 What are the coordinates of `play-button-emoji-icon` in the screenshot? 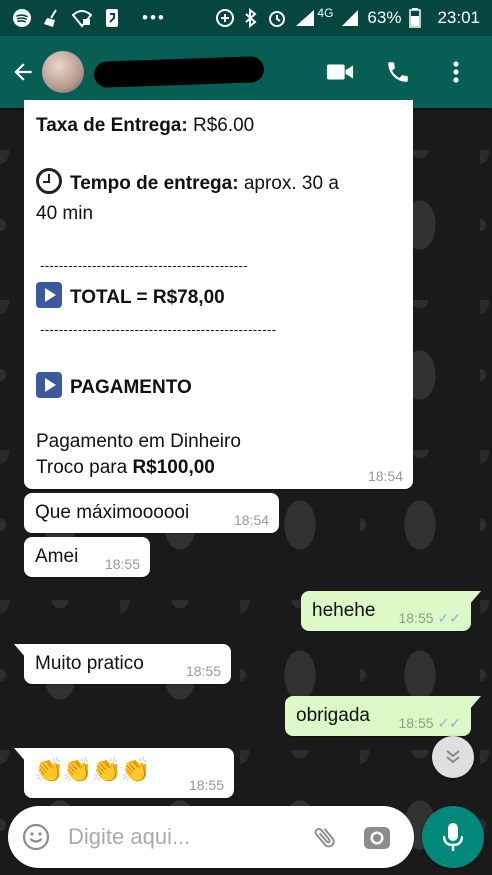 It's located at (49, 295).